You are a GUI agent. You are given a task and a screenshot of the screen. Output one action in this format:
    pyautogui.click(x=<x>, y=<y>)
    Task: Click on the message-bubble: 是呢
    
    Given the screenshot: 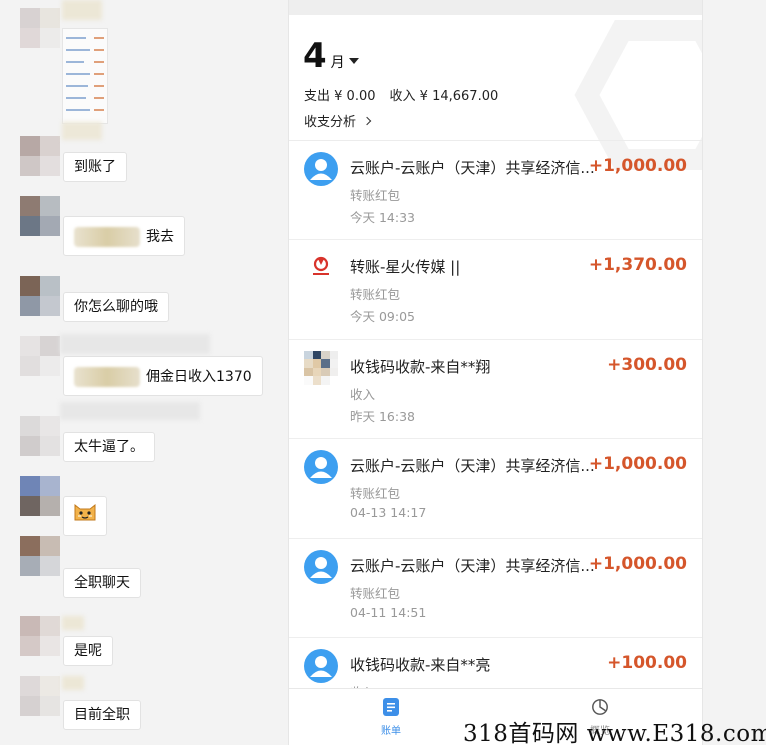 What is the action you would take?
    pyautogui.click(x=88, y=651)
    